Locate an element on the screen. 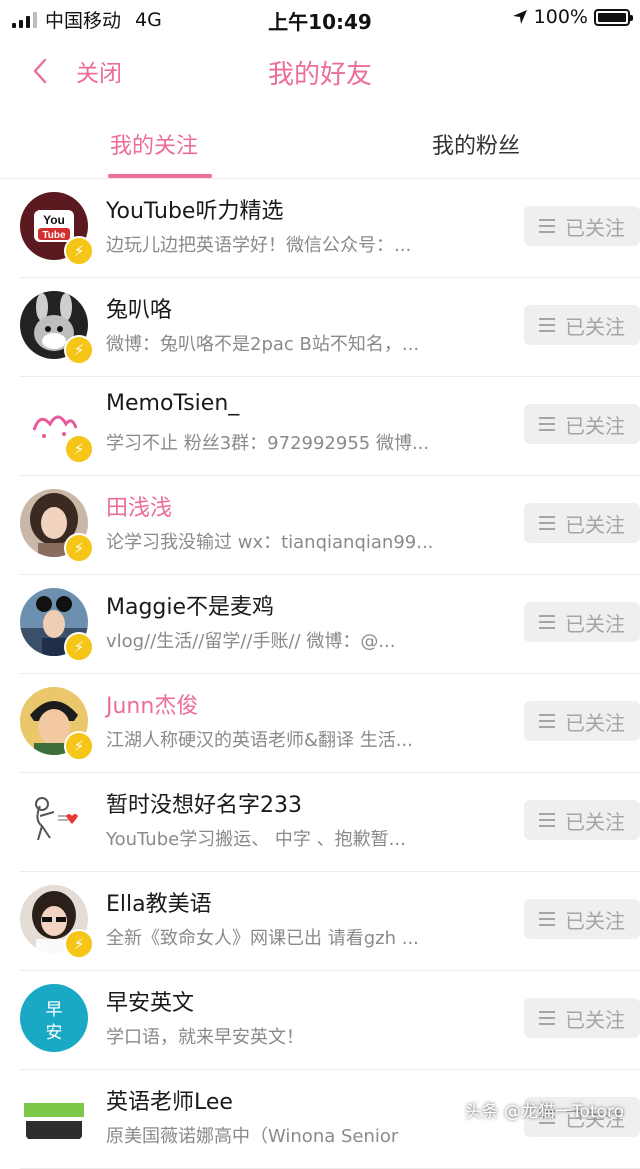  avatar: 早安 is located at coordinates (54, 1018).